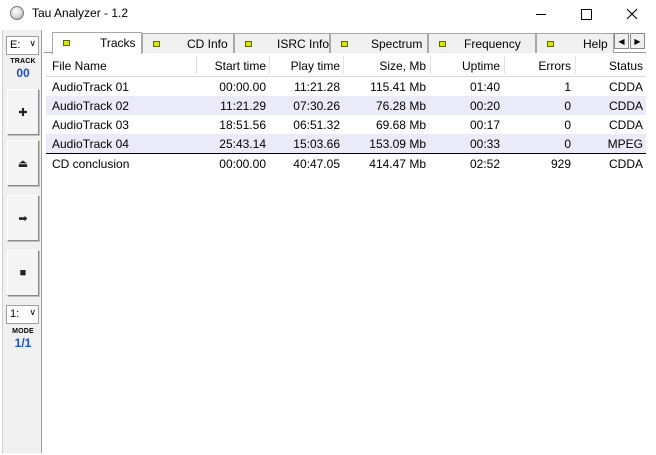 The image size is (656, 455). I want to click on cell-file-name: AudioTrack 01, so click(90, 87).